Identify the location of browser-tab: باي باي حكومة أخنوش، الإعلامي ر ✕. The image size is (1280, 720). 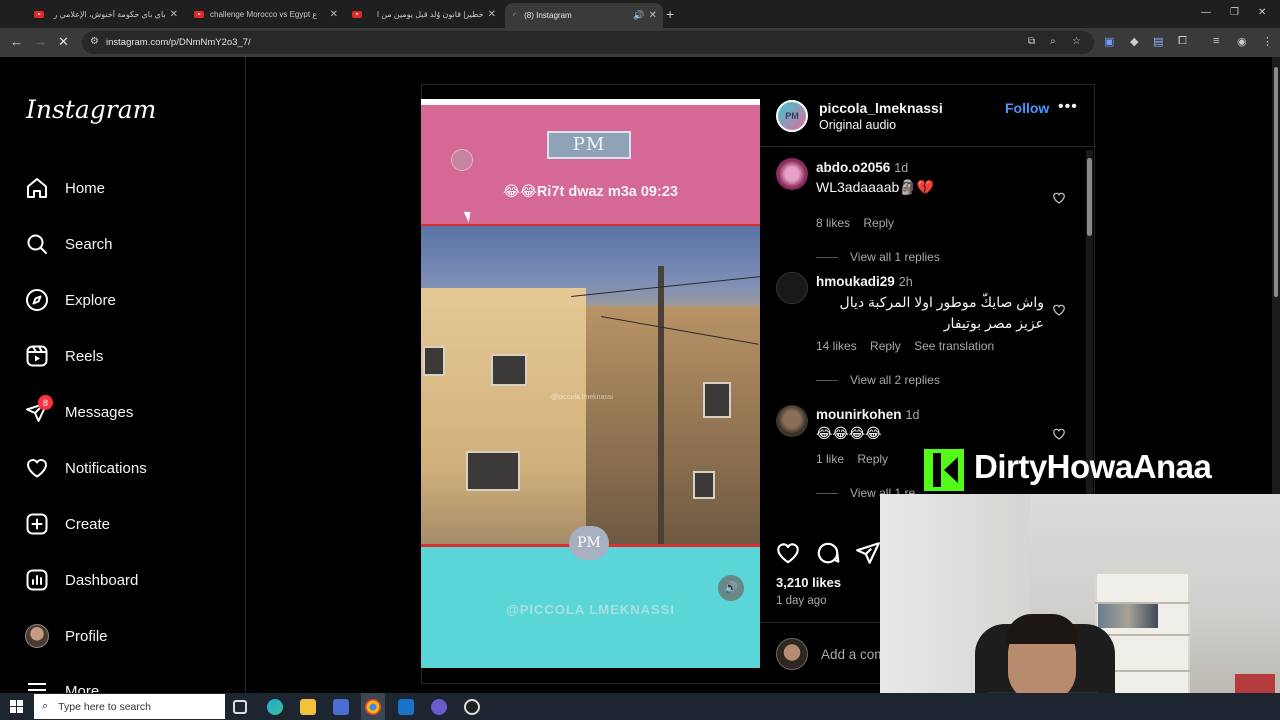
(105, 14).